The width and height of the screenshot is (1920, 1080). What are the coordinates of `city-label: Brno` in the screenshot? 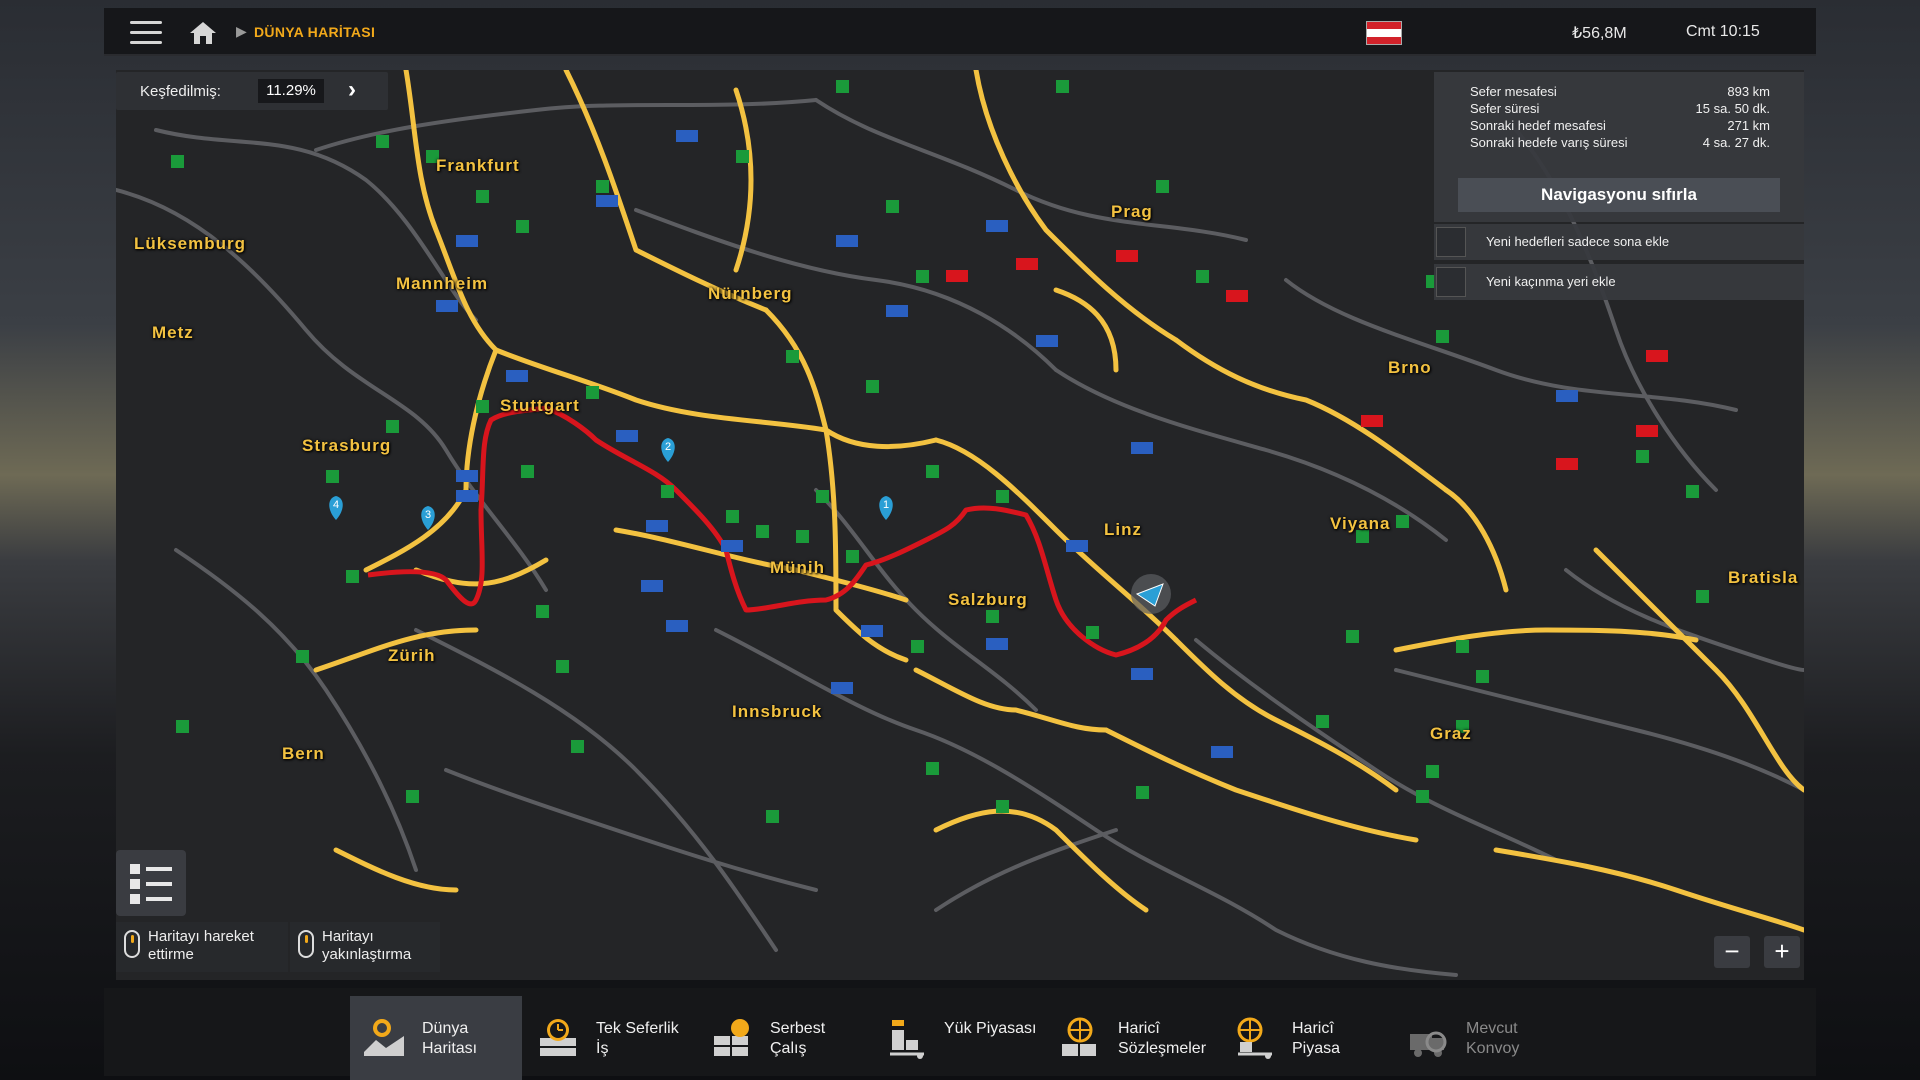 It's located at (1410, 368).